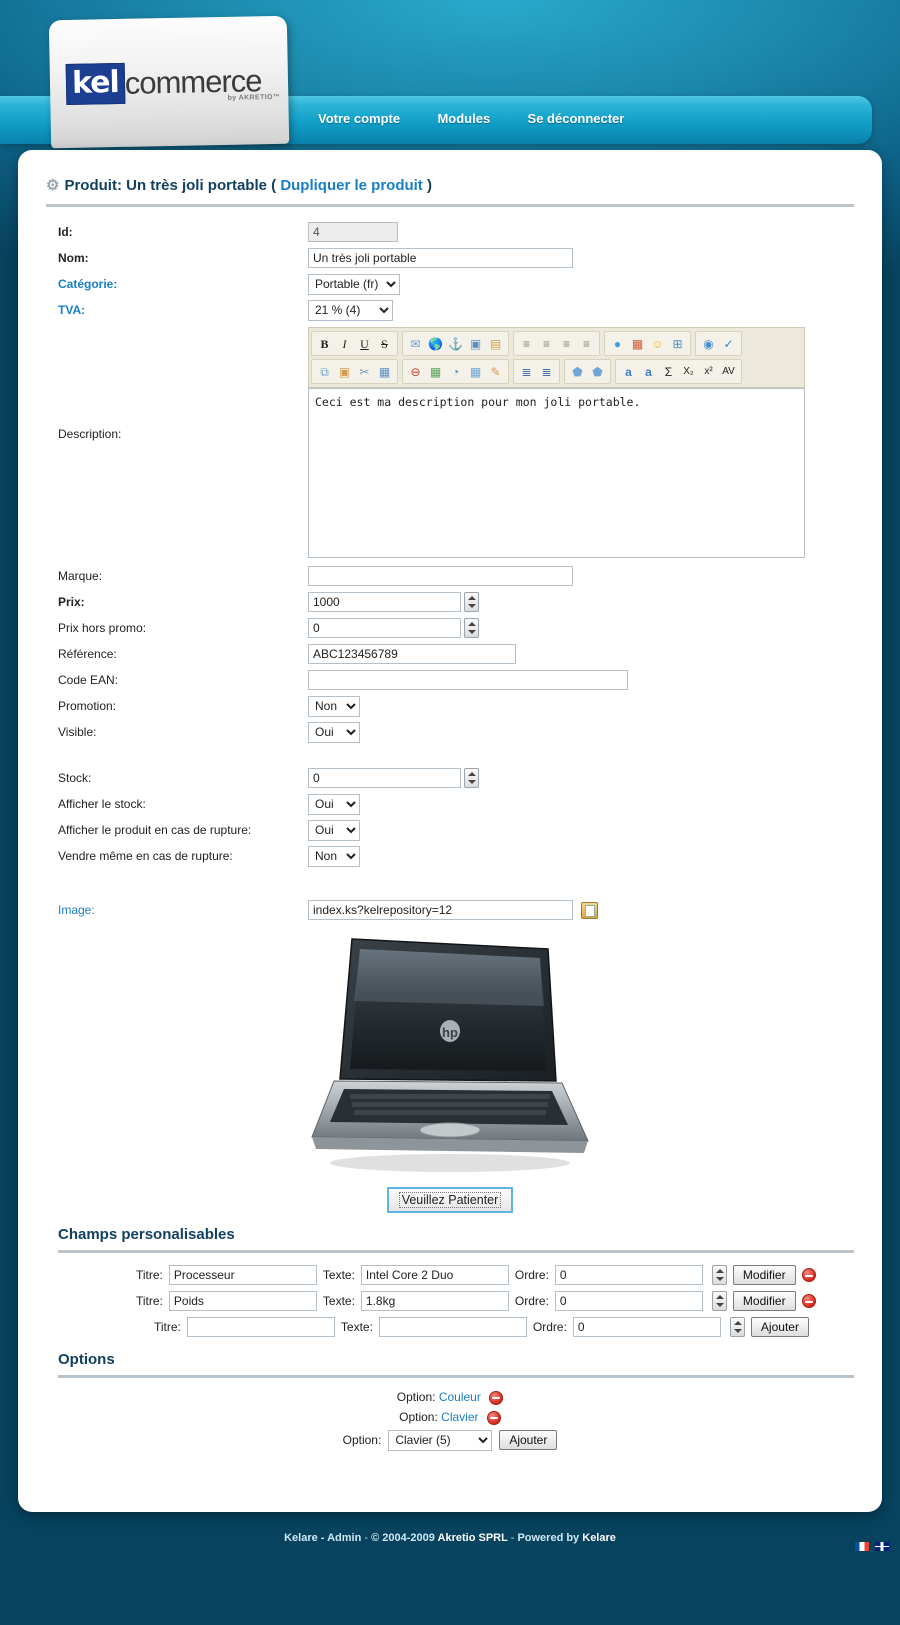 The image size is (900, 1625). Describe the element at coordinates (677, 343) in the screenshot. I see `insert-layer-icon: ⊞` at that location.